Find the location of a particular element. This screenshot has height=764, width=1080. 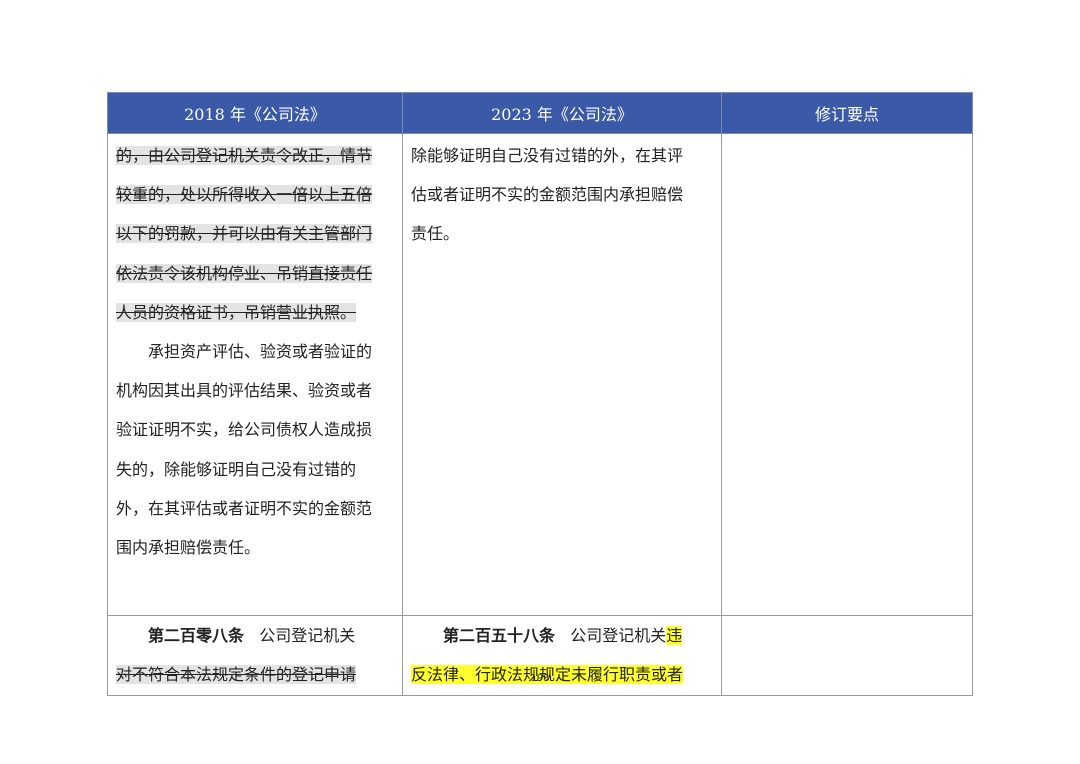

paragraph-line: 验证证明不实，给公司债权人造成损 is located at coordinates (244, 430).